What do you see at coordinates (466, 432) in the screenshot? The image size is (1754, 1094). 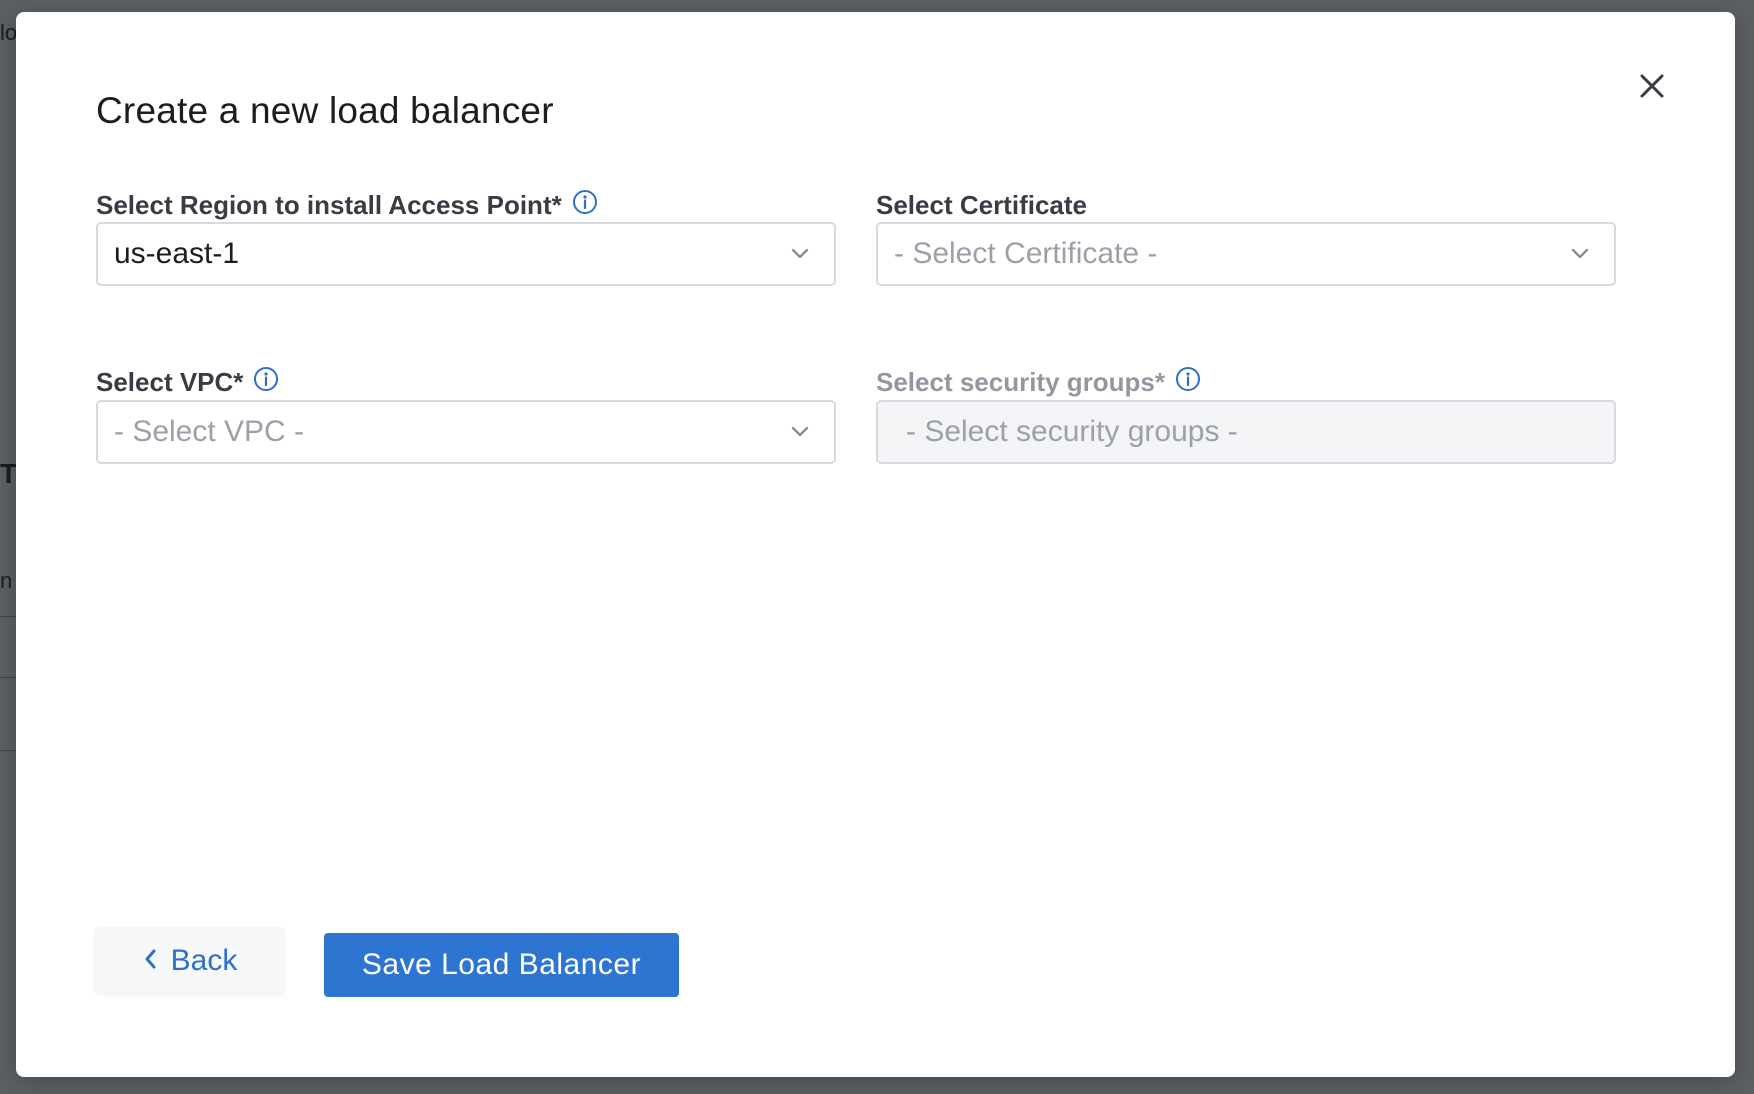 I see `vpc-select: - Select VPC -` at bounding box center [466, 432].